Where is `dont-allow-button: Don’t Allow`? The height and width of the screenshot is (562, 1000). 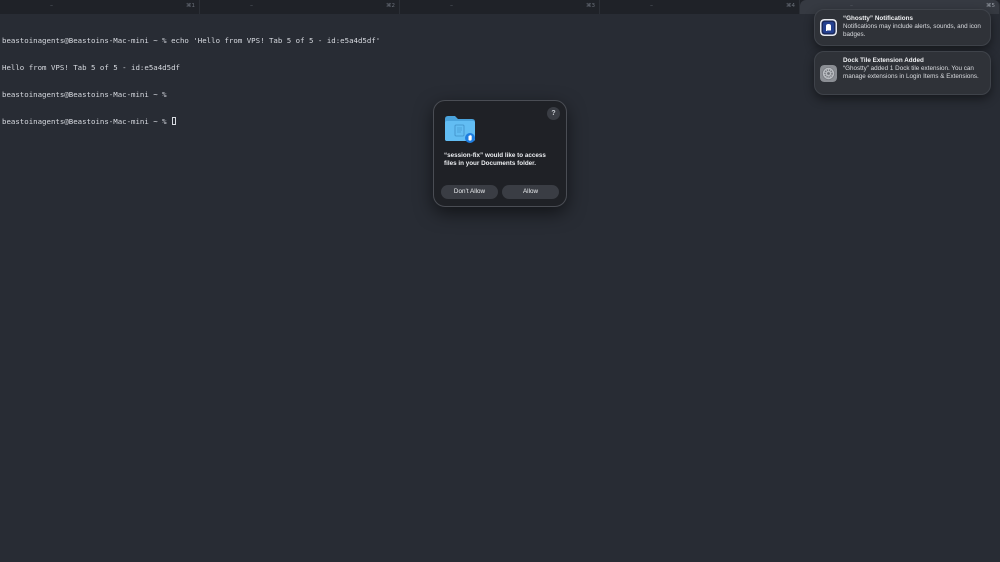 dont-allow-button: Don’t Allow is located at coordinates (469, 192).